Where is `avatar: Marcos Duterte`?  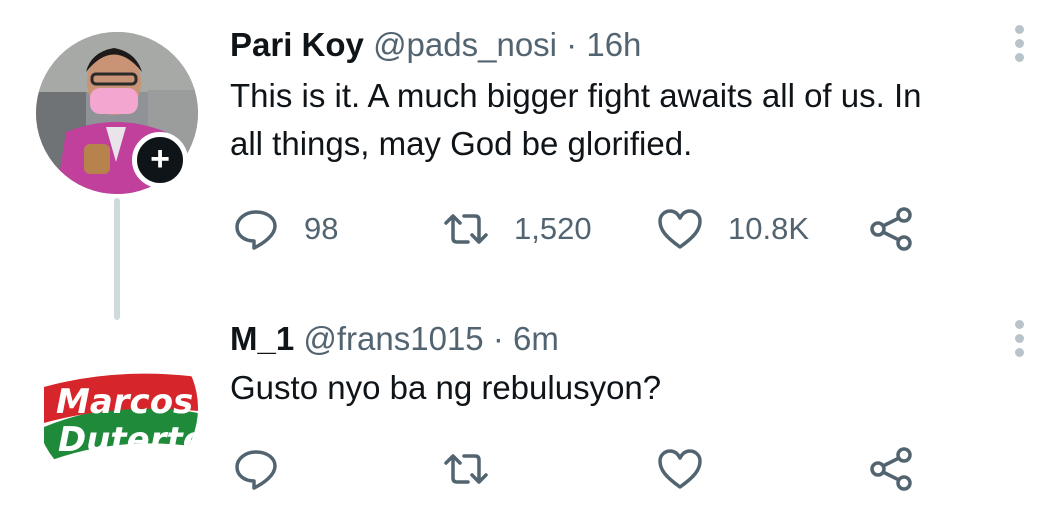
avatar: Marcos Duterte is located at coordinates (117, 408).